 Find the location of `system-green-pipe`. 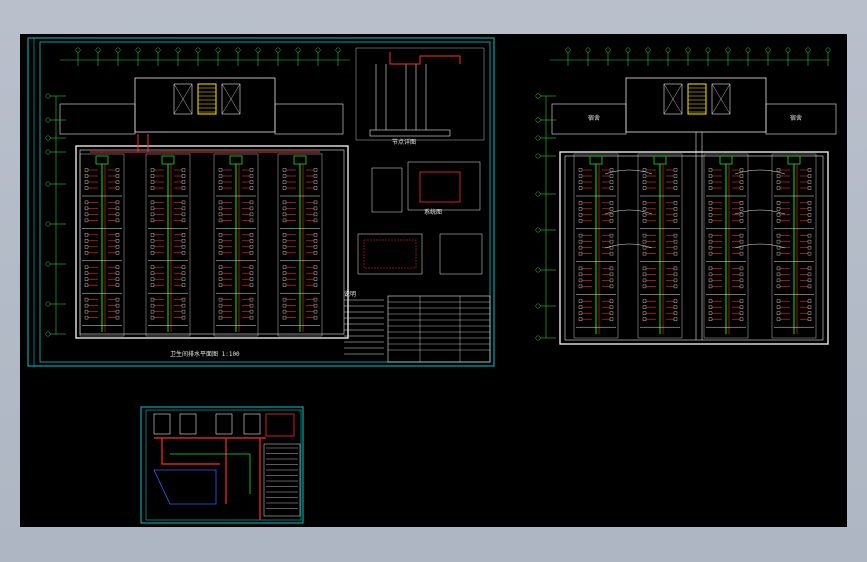

system-green-pipe is located at coordinates (210, 473).